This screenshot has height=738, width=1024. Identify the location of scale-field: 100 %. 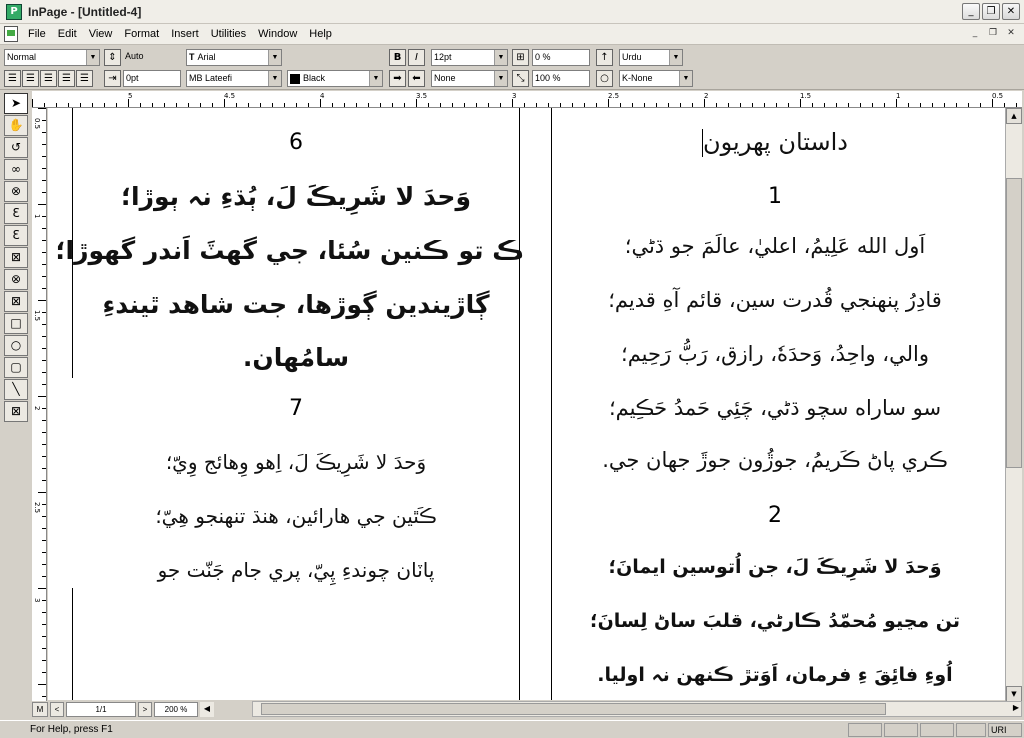
(561, 78).